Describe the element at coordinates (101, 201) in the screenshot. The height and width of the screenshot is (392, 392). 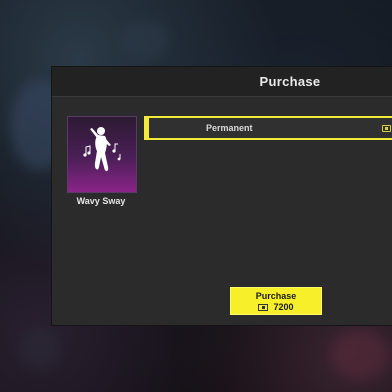
I see `item-name: Wavy Sway` at that location.